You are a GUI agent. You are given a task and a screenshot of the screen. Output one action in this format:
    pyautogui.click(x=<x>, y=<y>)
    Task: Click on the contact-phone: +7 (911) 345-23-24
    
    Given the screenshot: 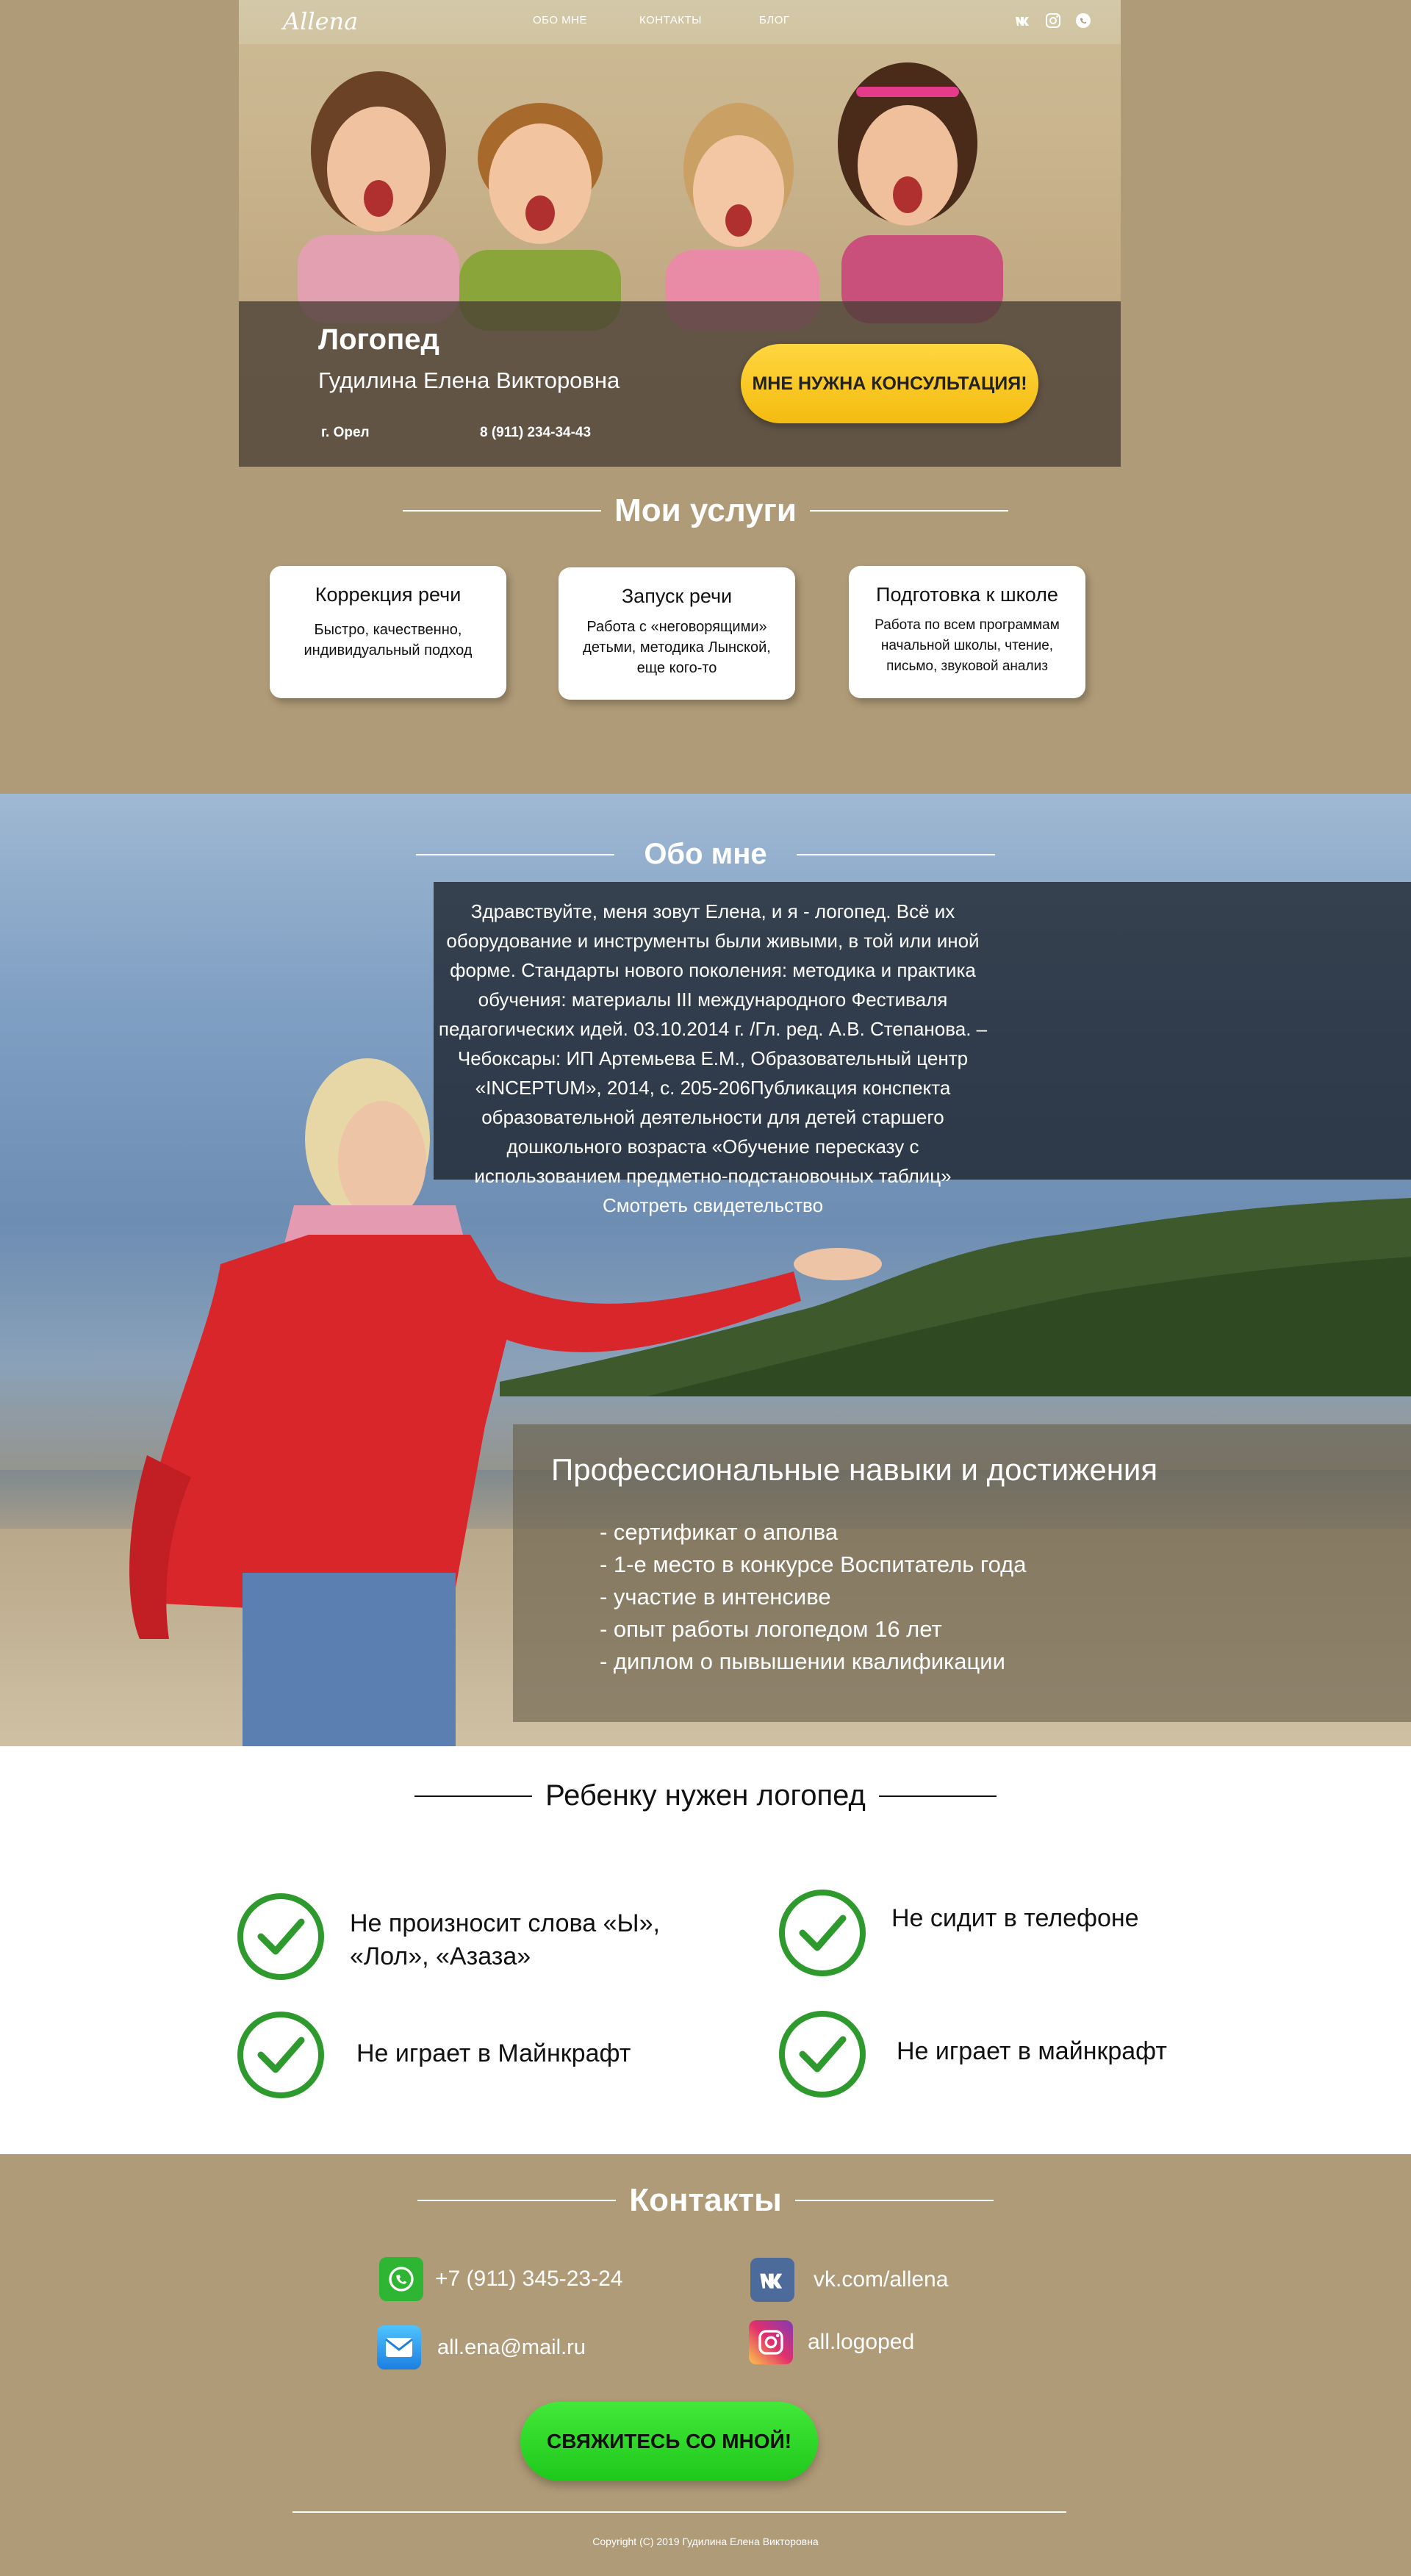 What is the action you would take?
    pyautogui.click(x=500, y=2279)
    